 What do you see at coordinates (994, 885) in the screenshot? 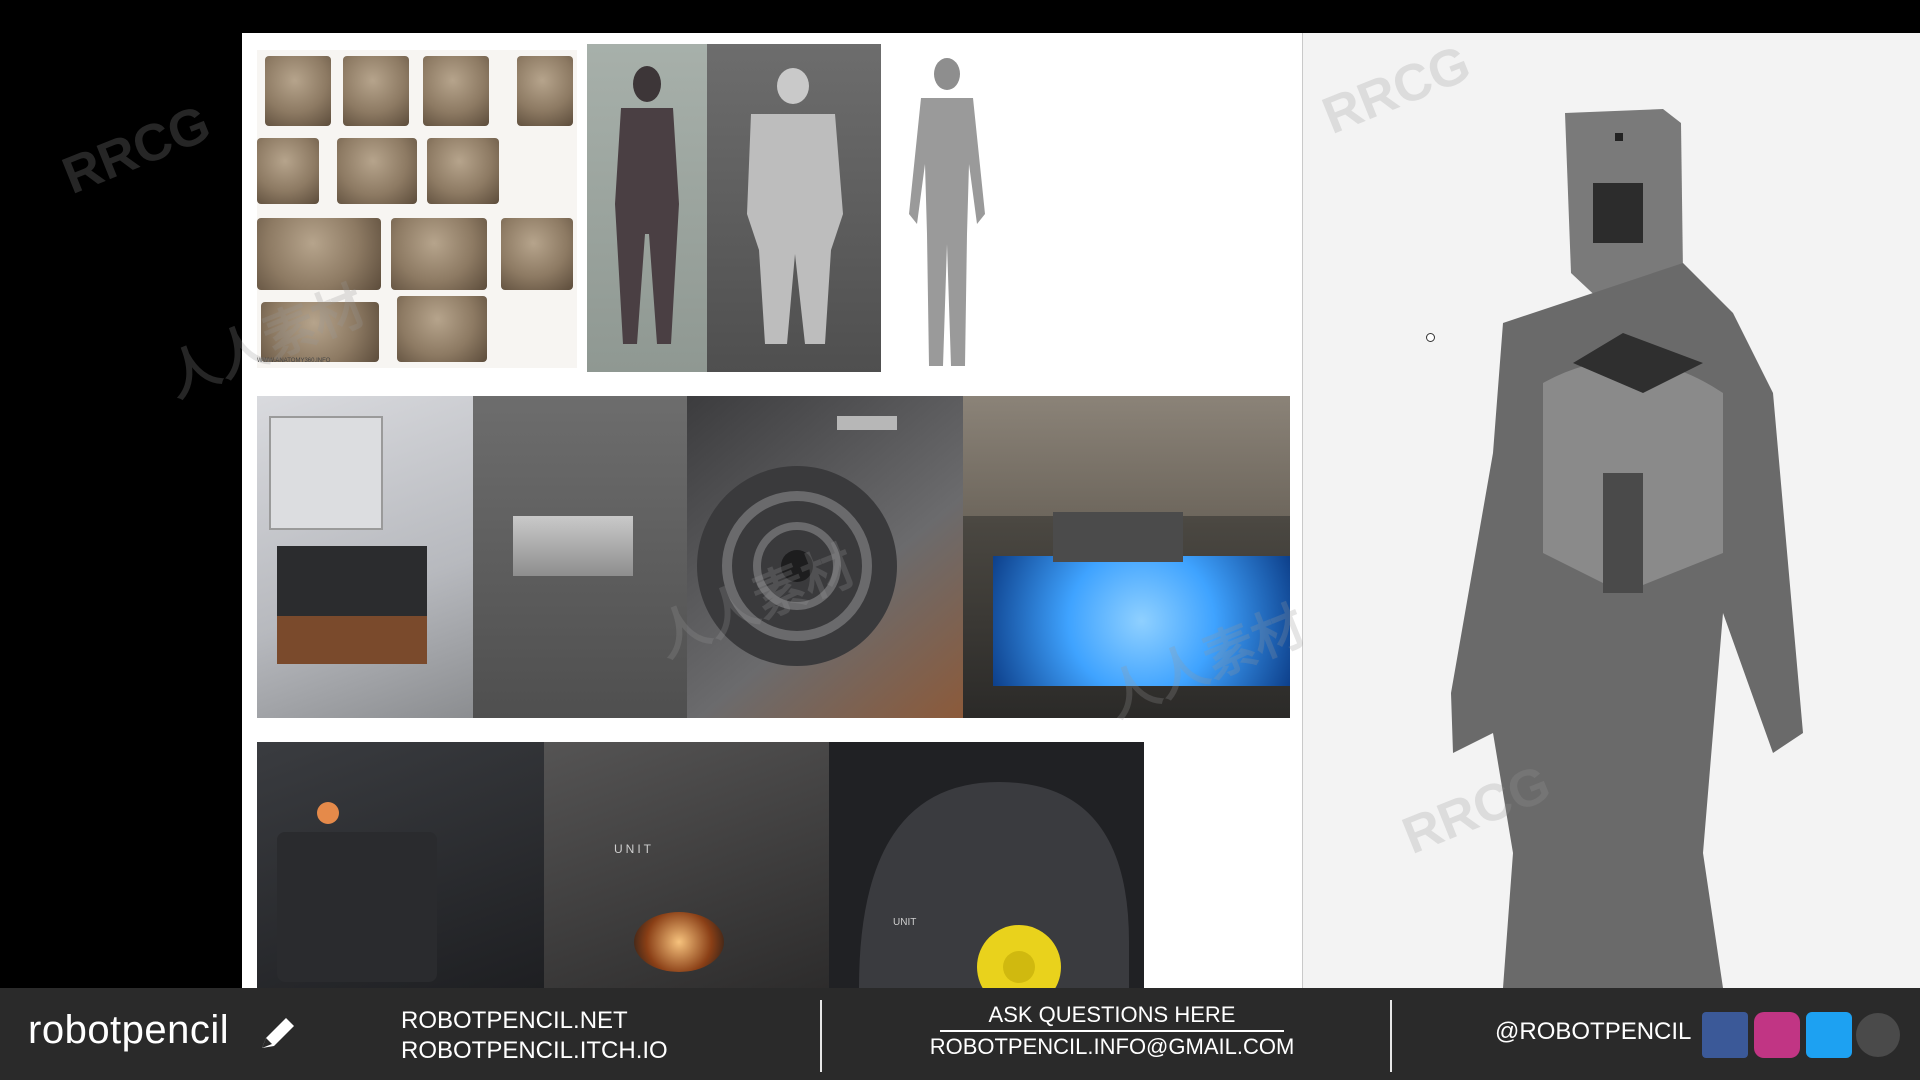
I see `helmet-shape` at bounding box center [994, 885].